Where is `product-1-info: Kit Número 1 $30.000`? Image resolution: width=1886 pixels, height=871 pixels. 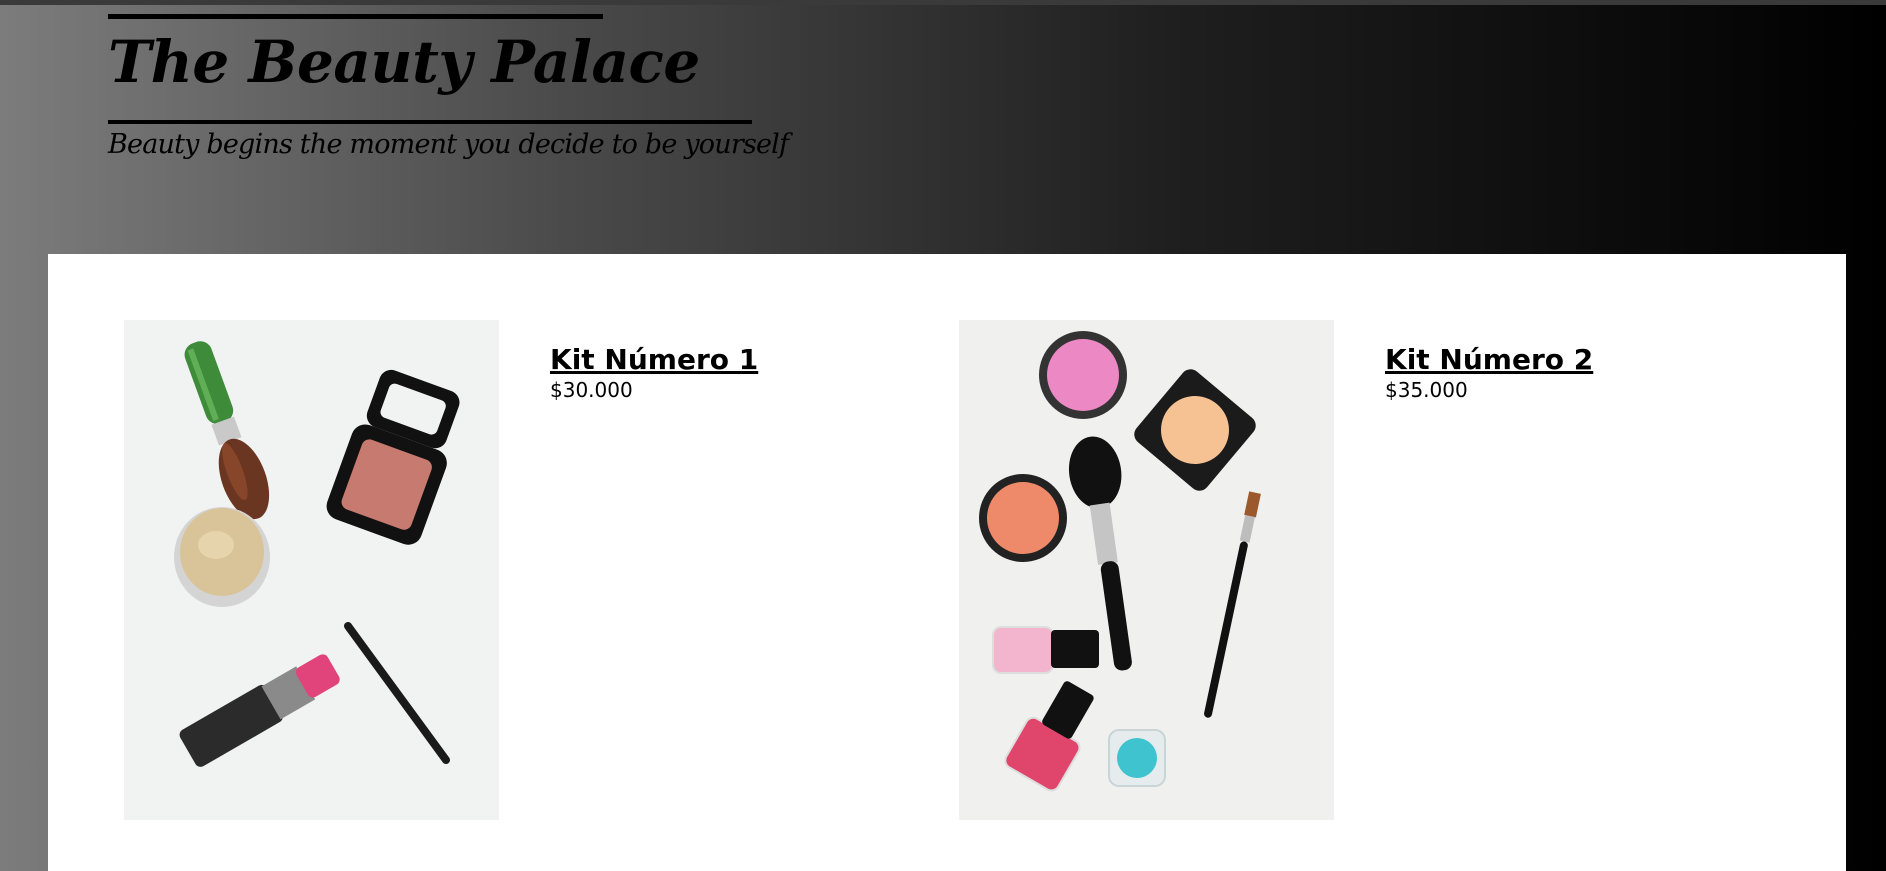
product-1-info: Kit Número 1 $30.000 is located at coordinates (654, 372).